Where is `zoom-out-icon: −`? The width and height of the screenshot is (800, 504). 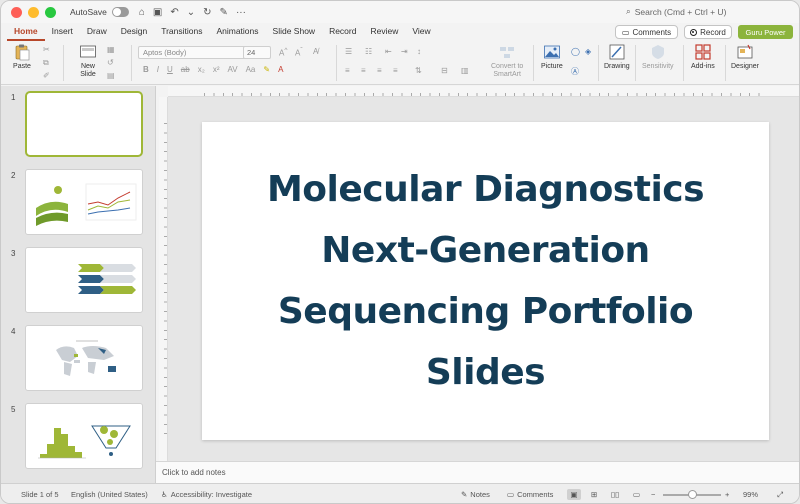 zoom-out-icon: − is located at coordinates (653, 494).